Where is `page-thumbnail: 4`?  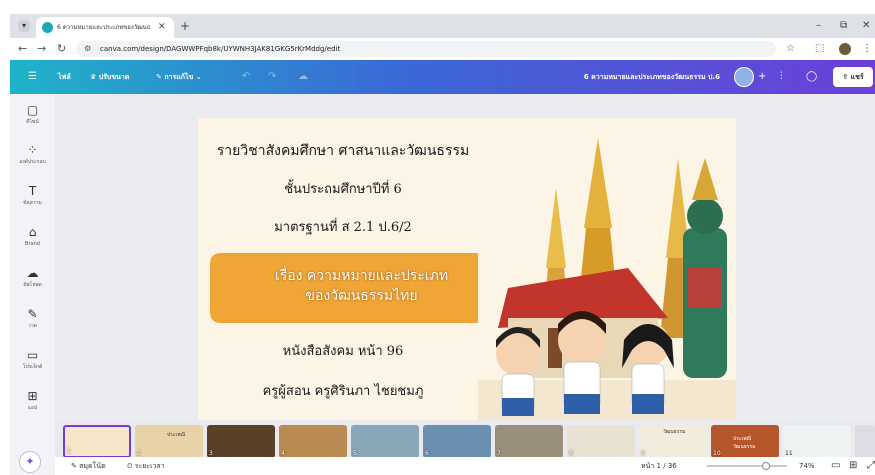 page-thumbnail: 4 is located at coordinates (313, 441).